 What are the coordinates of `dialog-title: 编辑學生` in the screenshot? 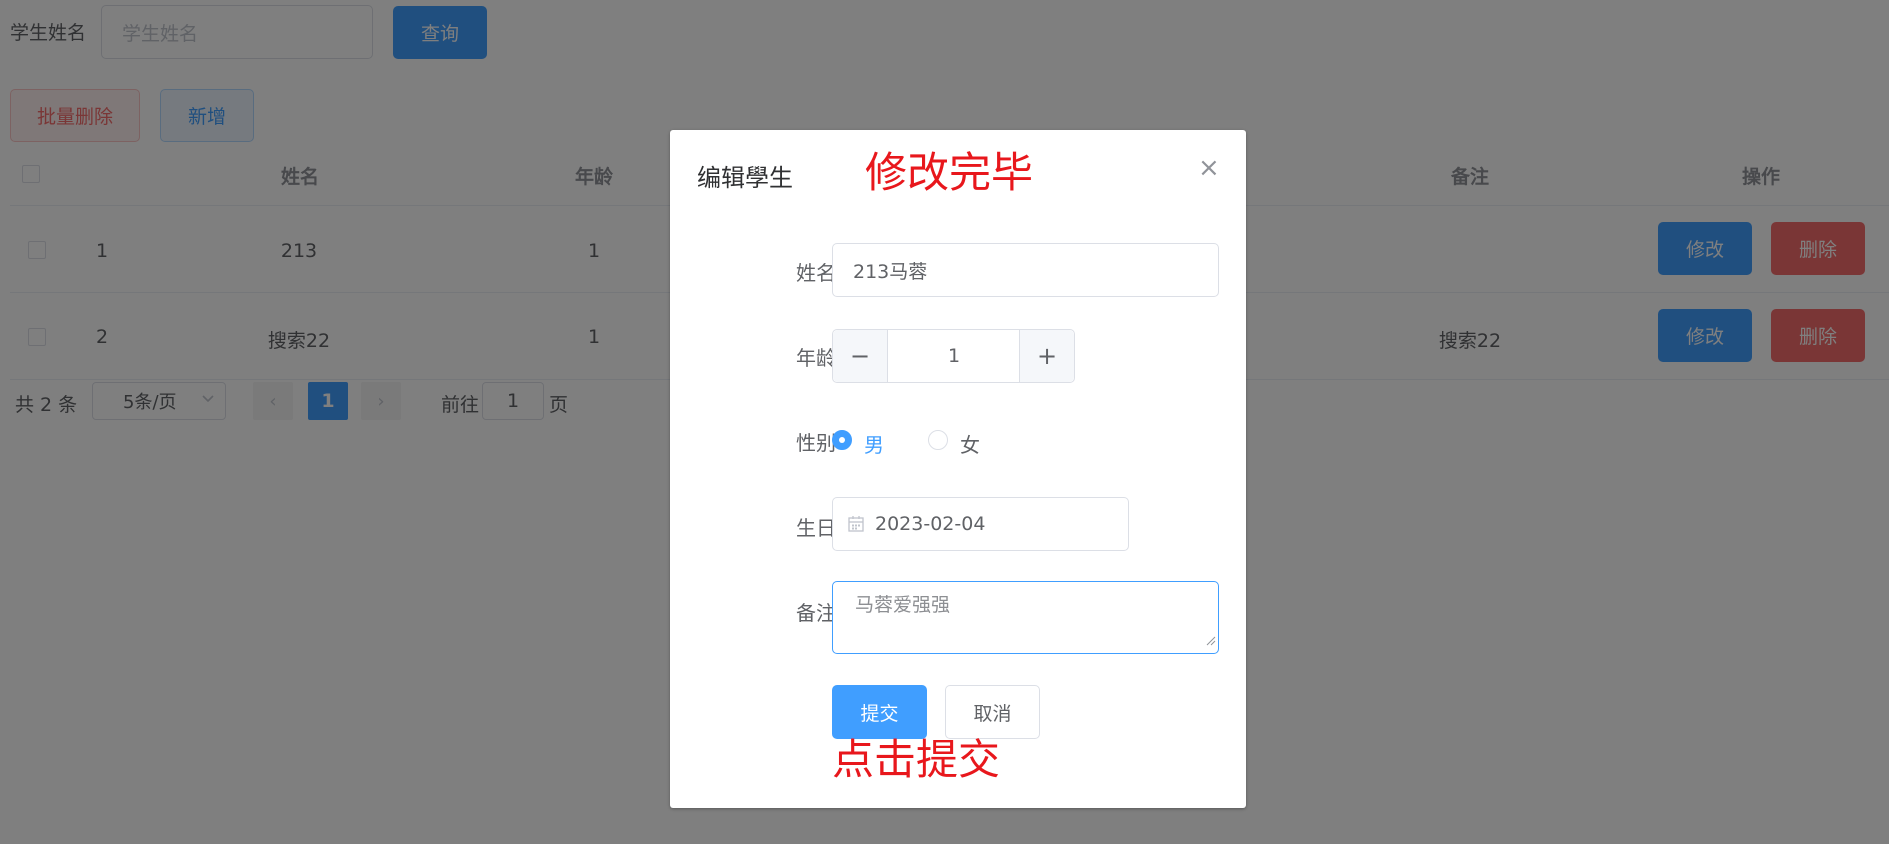 It's located at (745, 178).